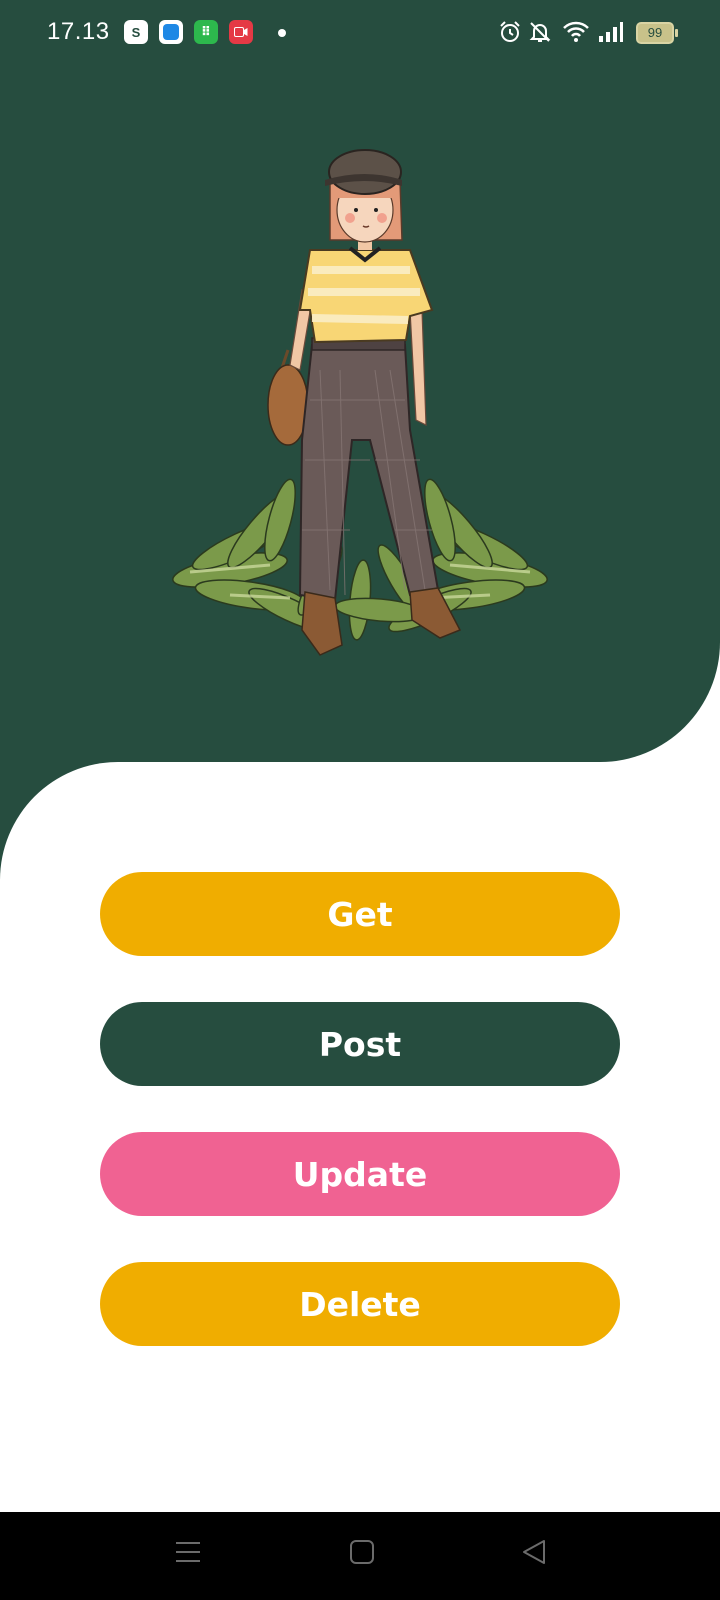 This screenshot has width=720, height=1600. I want to click on update-button: Update, so click(360, 1174).